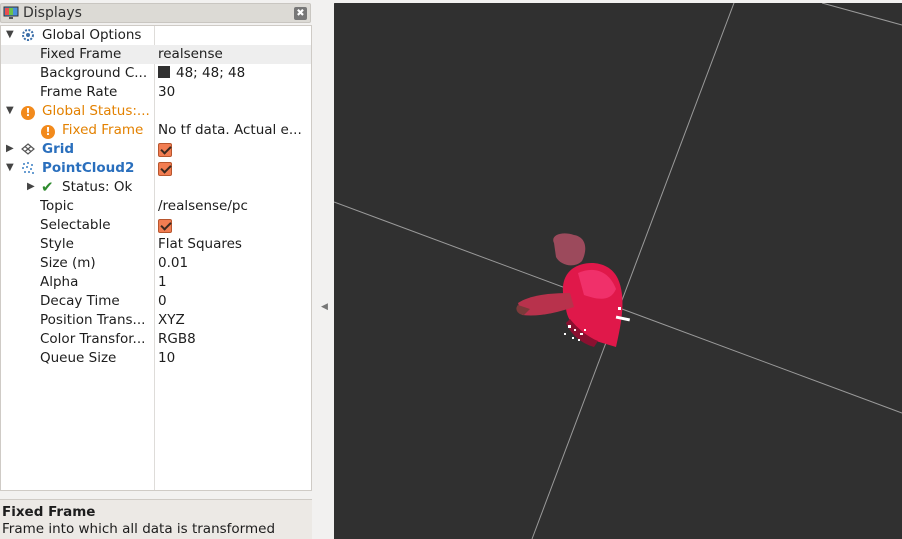 Image resolution: width=902 pixels, height=539 pixels. I want to click on property-value: Flat Squares, so click(234, 244).